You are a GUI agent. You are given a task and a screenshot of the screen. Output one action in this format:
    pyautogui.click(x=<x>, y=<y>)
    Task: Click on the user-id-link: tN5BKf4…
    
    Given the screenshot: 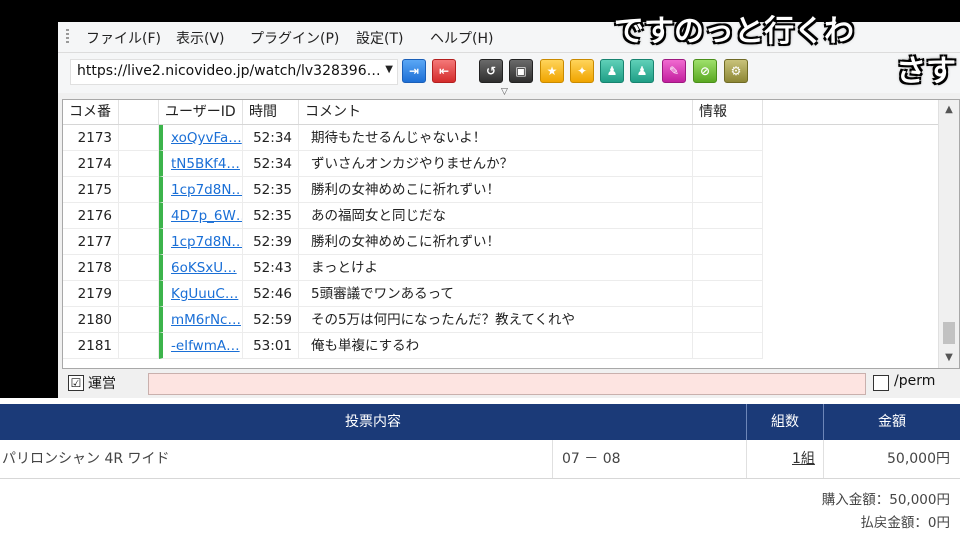 What is the action you would take?
    pyautogui.click(x=201, y=164)
    